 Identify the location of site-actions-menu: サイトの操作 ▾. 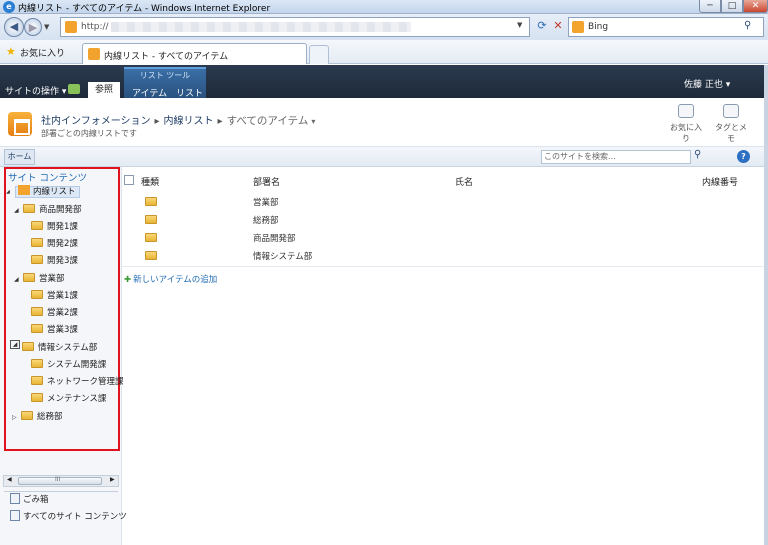
(35, 90).